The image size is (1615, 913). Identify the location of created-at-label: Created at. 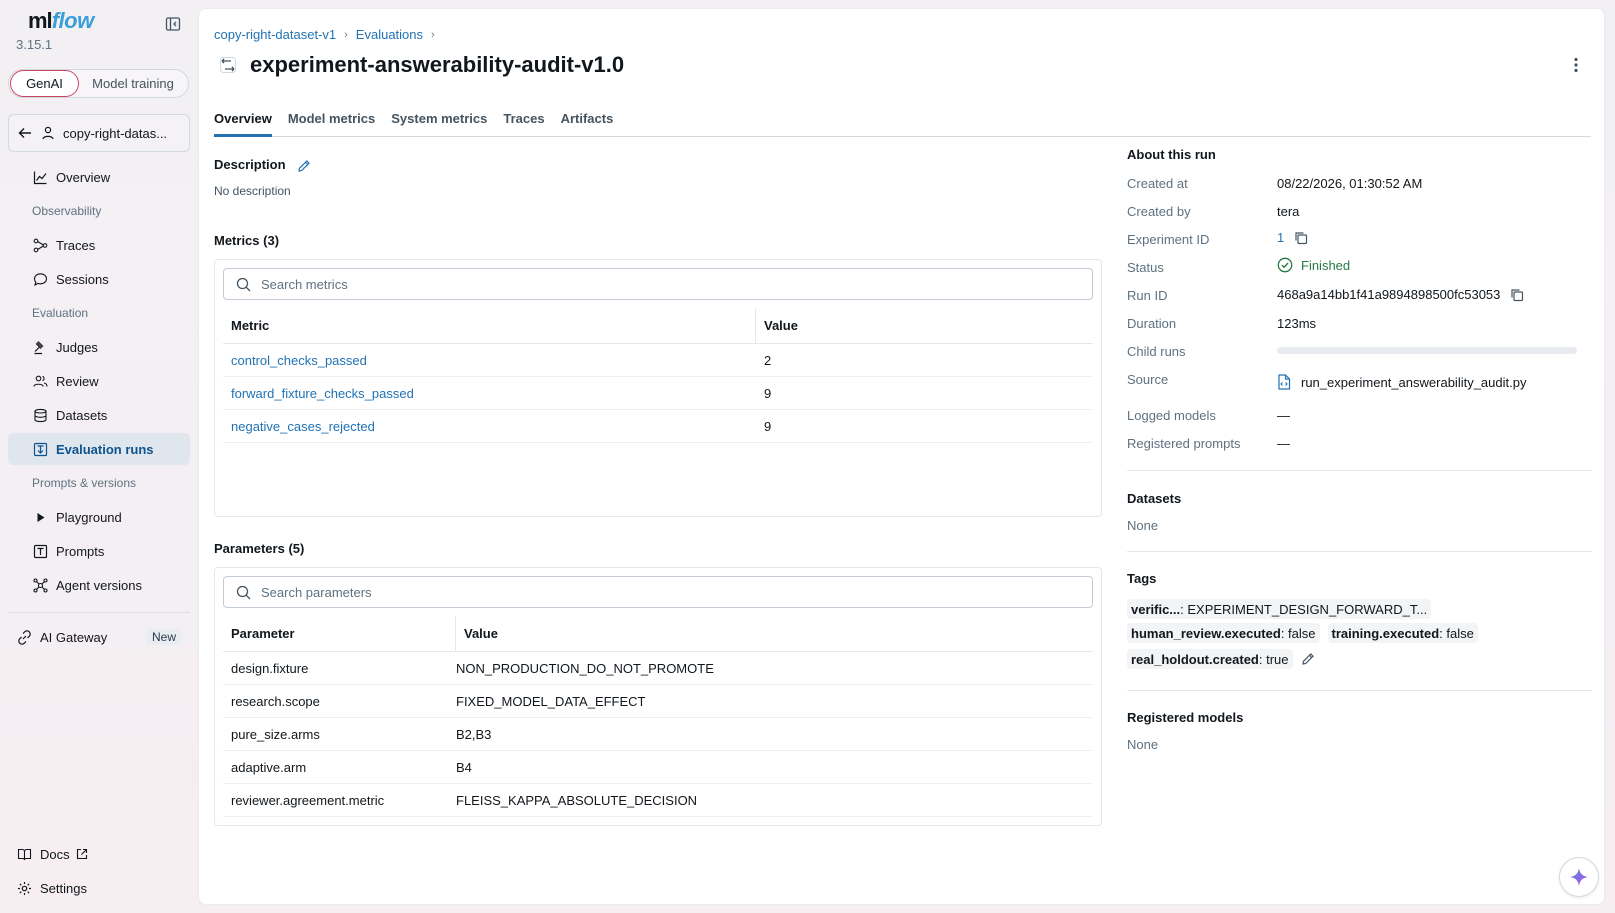
(1157, 183).